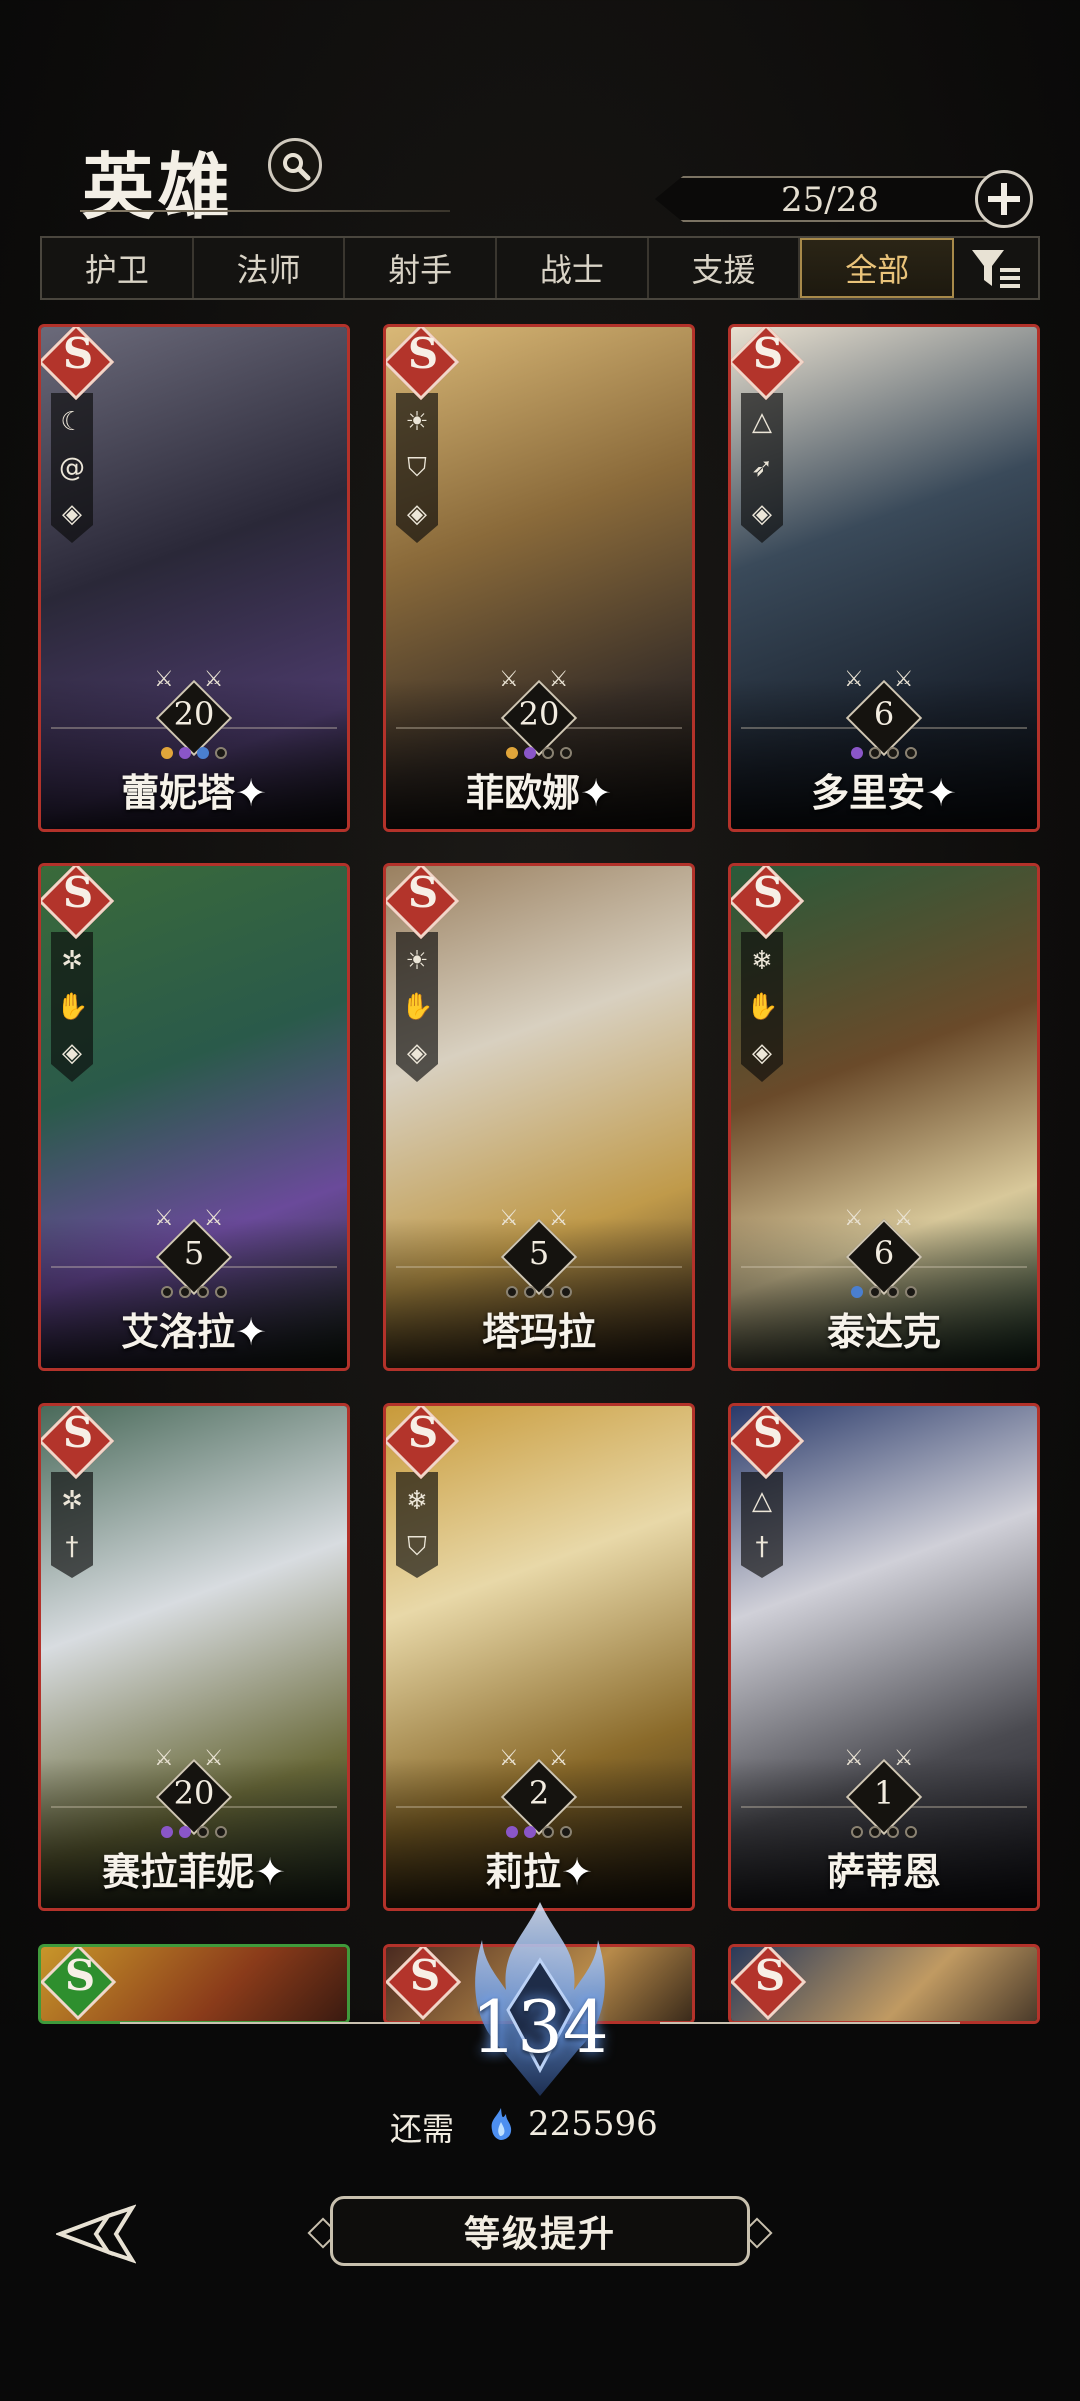  Describe the element at coordinates (158, 186) in the screenshot. I see `page-title: 英雄` at that location.